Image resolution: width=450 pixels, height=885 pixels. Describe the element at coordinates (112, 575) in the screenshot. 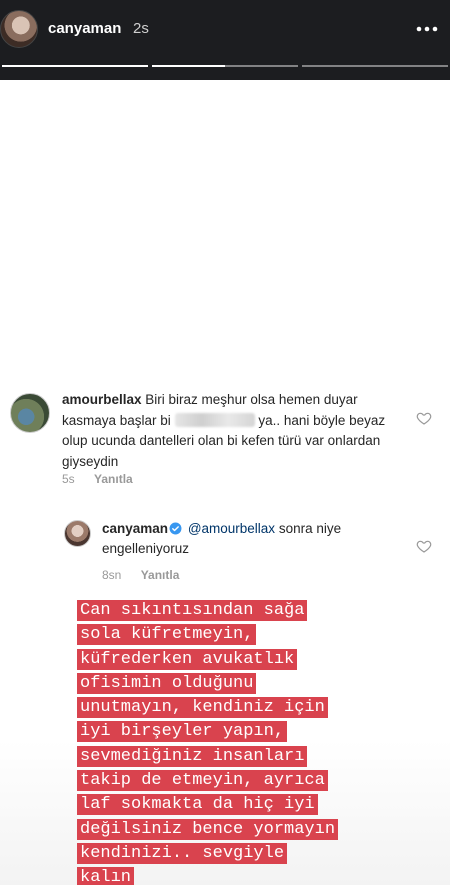

I see `comment-timestamp: 8sn` at that location.